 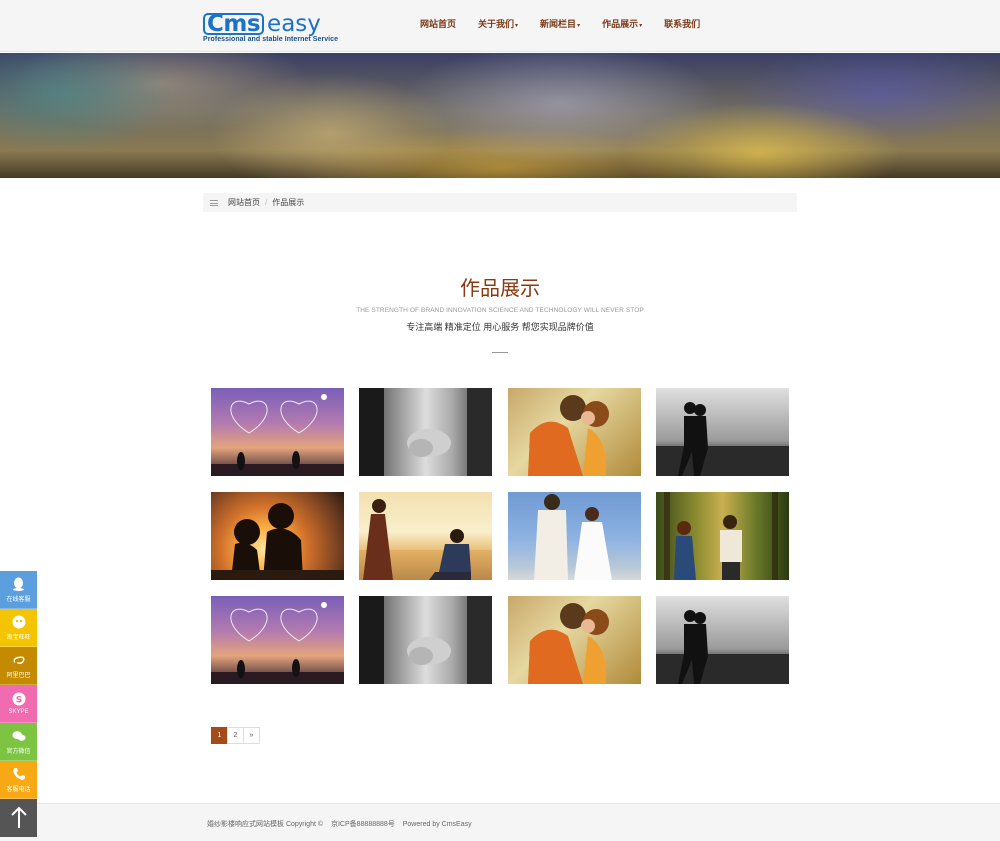 What do you see at coordinates (234, 24) in the screenshot?
I see `logo-cms: Cms` at bounding box center [234, 24].